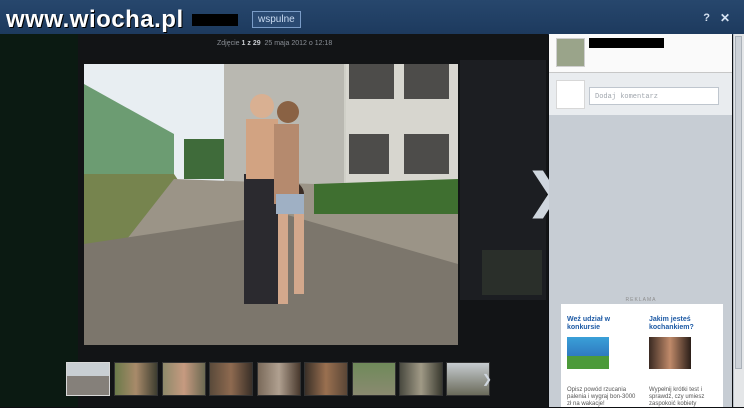 Image resolution: width=744 pixels, height=408 pixels. Describe the element at coordinates (298, 43) in the screenshot. I see `photo-date: 25 maja 2012 o 12:18` at that location.